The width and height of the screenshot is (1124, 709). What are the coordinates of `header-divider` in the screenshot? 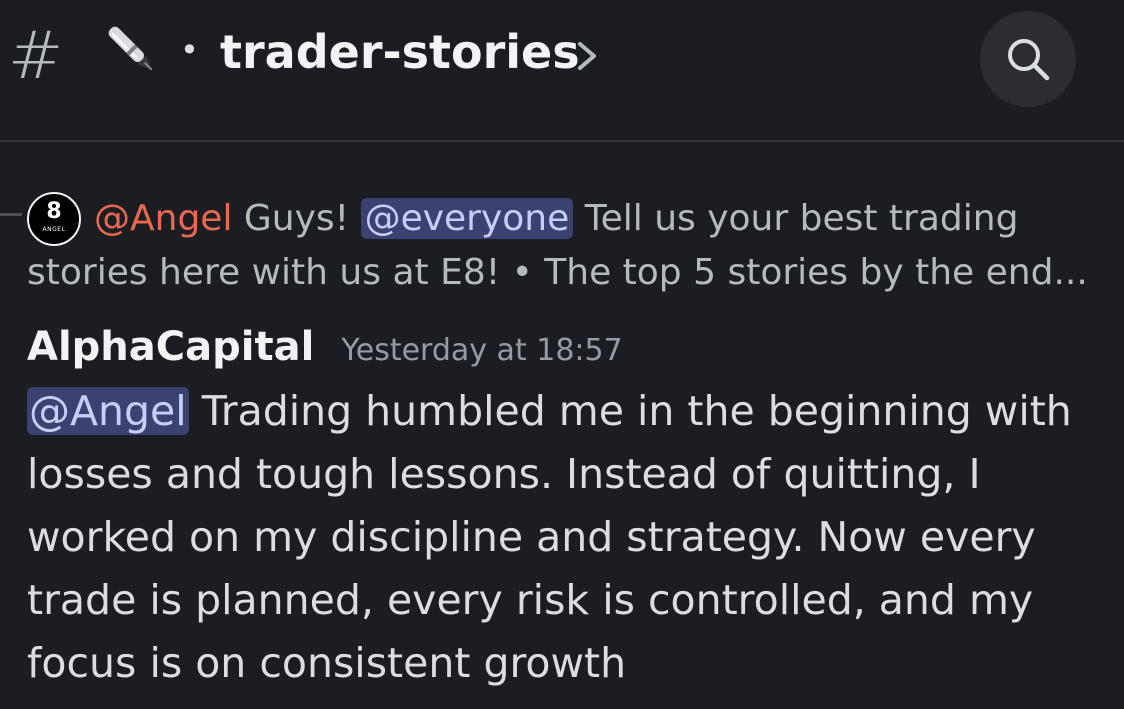 It's located at (562, 141).